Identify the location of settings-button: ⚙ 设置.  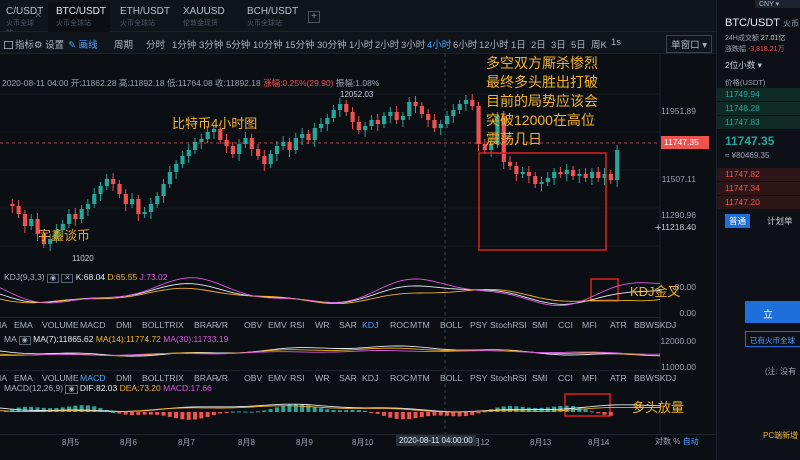
(49, 44).